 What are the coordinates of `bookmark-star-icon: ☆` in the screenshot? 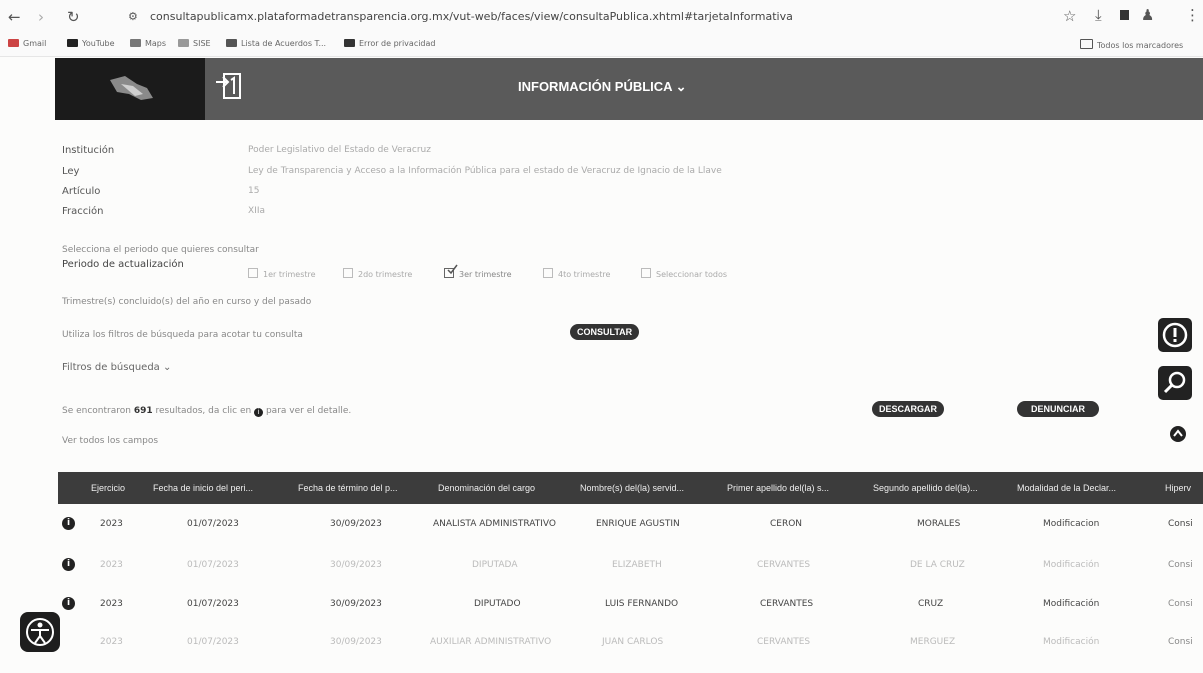 It's located at (1069, 16).